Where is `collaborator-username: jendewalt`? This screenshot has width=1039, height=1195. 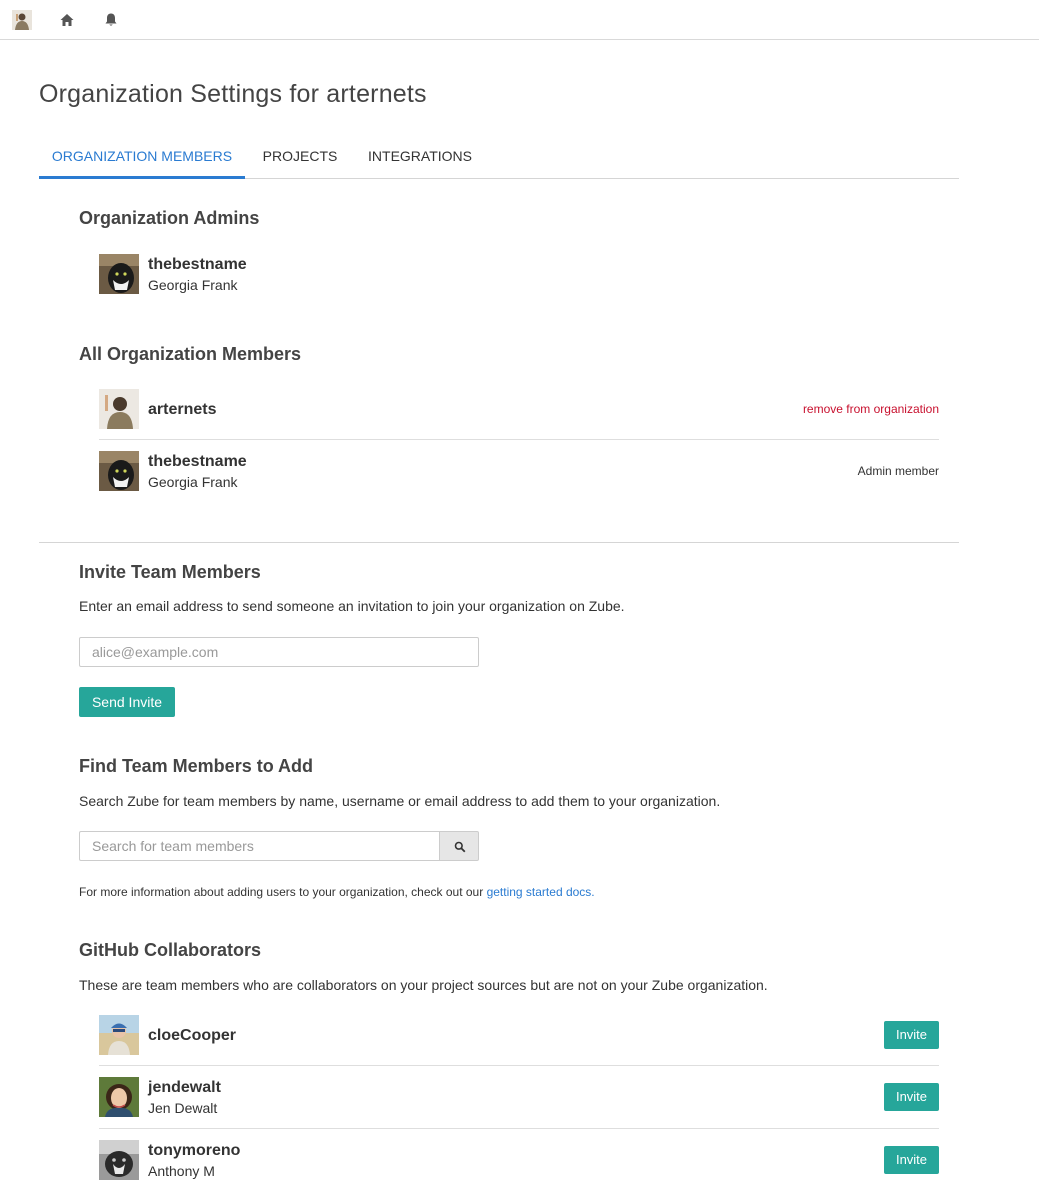 collaborator-username: jendewalt is located at coordinates (184, 1088).